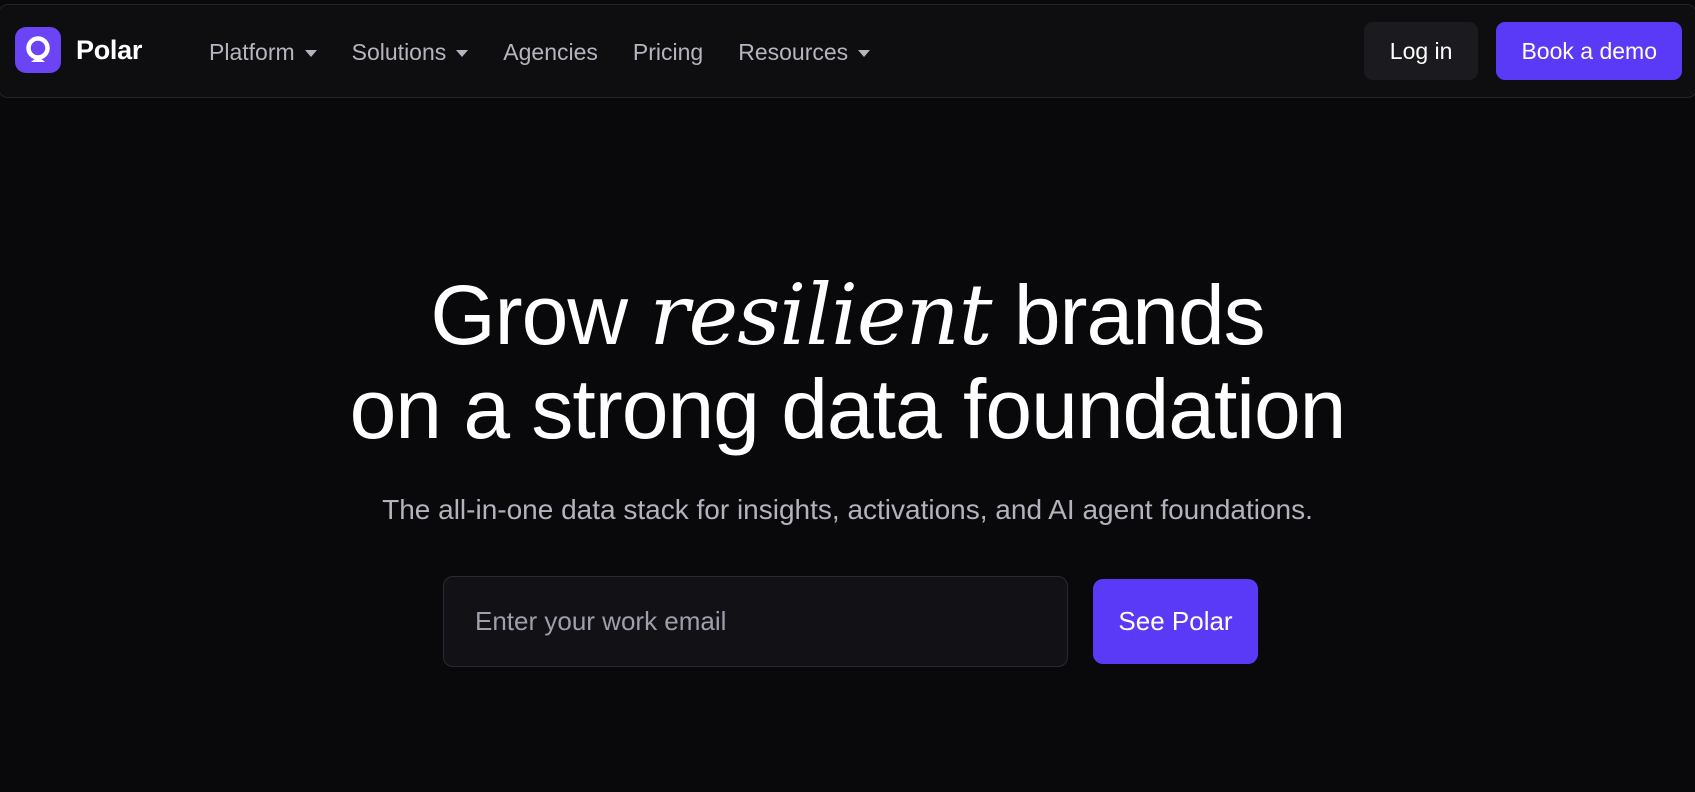 This screenshot has width=1695, height=792. I want to click on nav-item-resources: Resources, so click(804, 52).